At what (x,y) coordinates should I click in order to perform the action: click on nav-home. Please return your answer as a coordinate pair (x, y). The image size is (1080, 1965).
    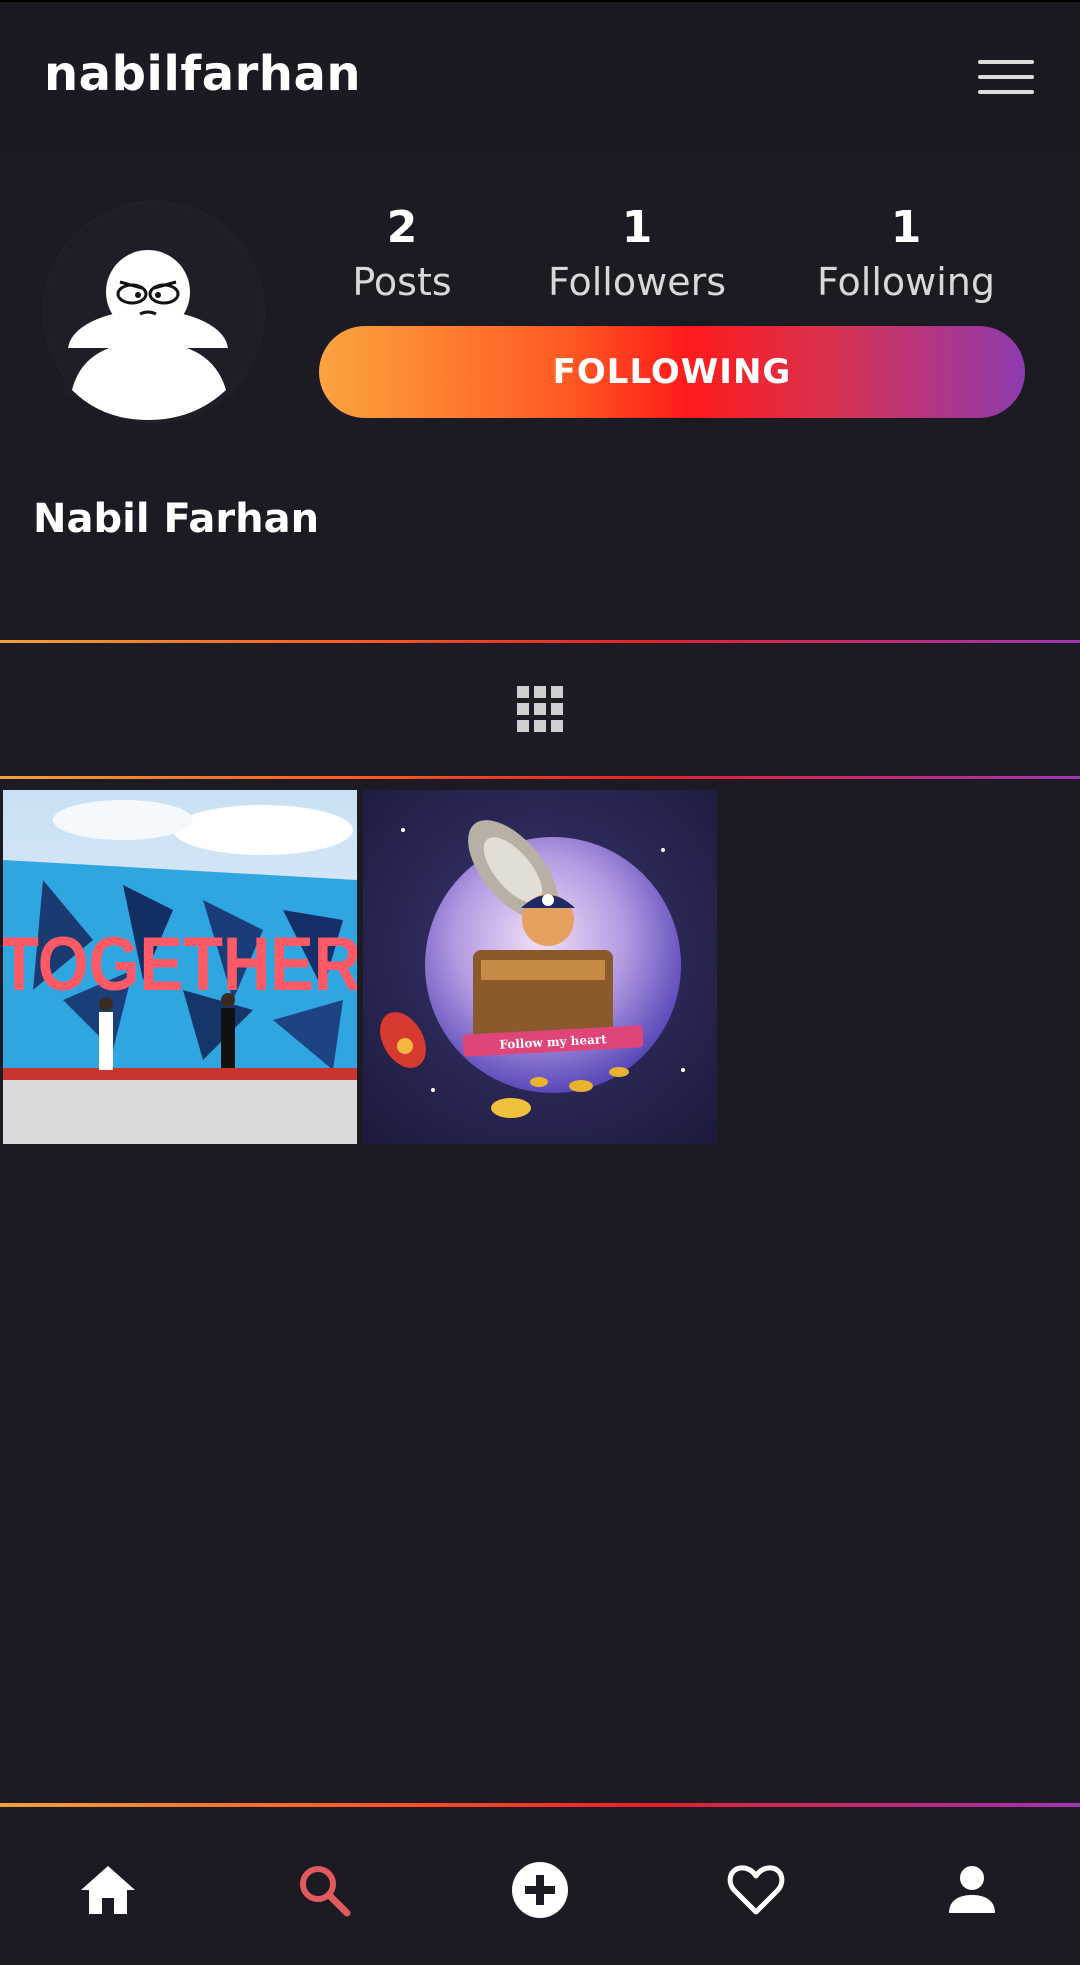
    Looking at the image, I should click on (108, 1890).